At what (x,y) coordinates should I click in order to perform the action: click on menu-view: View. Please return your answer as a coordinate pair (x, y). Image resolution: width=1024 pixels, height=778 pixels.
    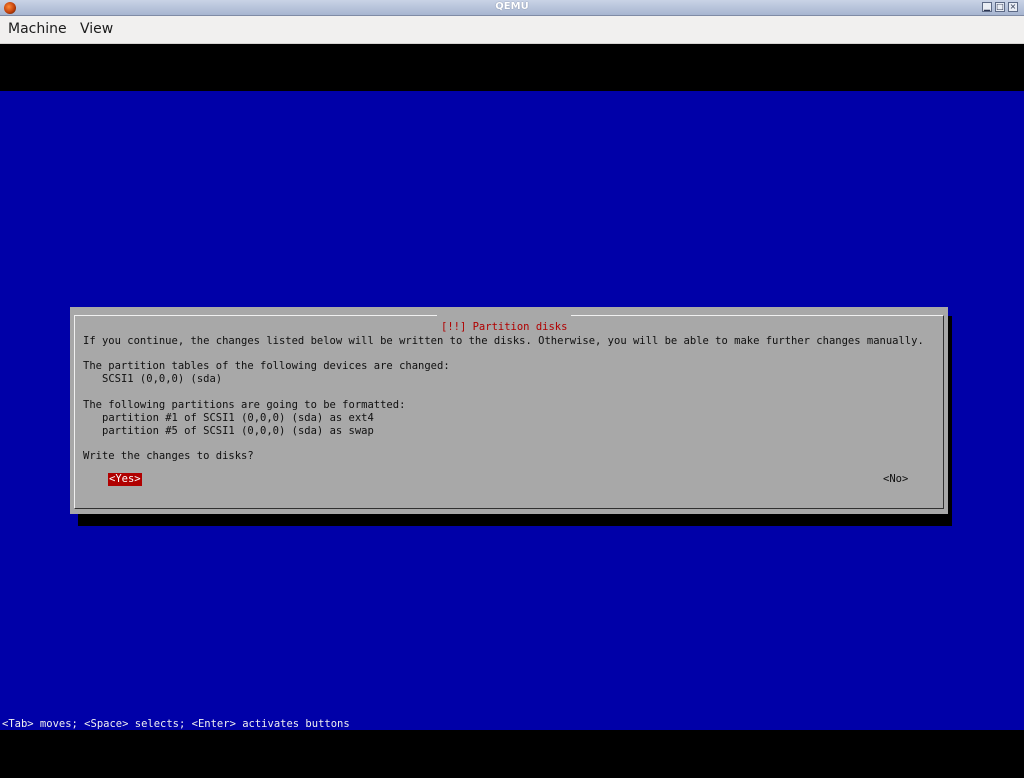
    Looking at the image, I should click on (96, 29).